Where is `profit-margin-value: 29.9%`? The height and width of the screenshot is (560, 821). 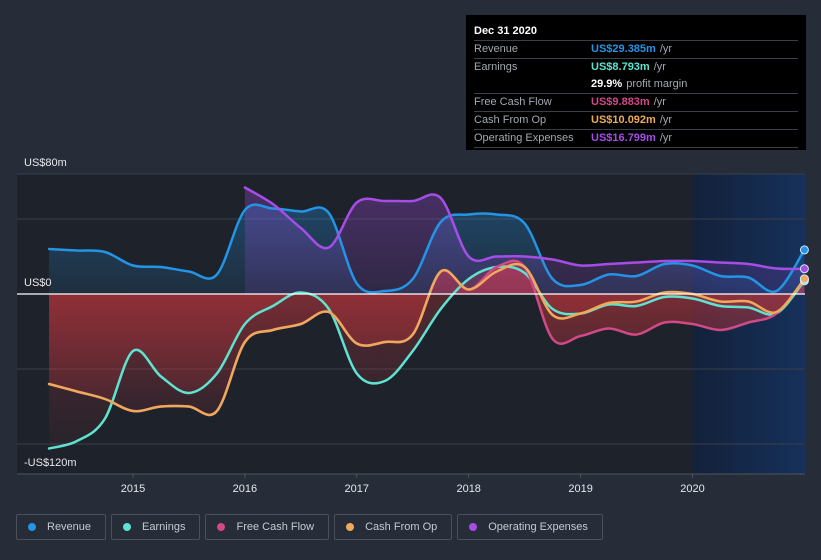
profit-margin-value: 29.9% is located at coordinates (607, 84).